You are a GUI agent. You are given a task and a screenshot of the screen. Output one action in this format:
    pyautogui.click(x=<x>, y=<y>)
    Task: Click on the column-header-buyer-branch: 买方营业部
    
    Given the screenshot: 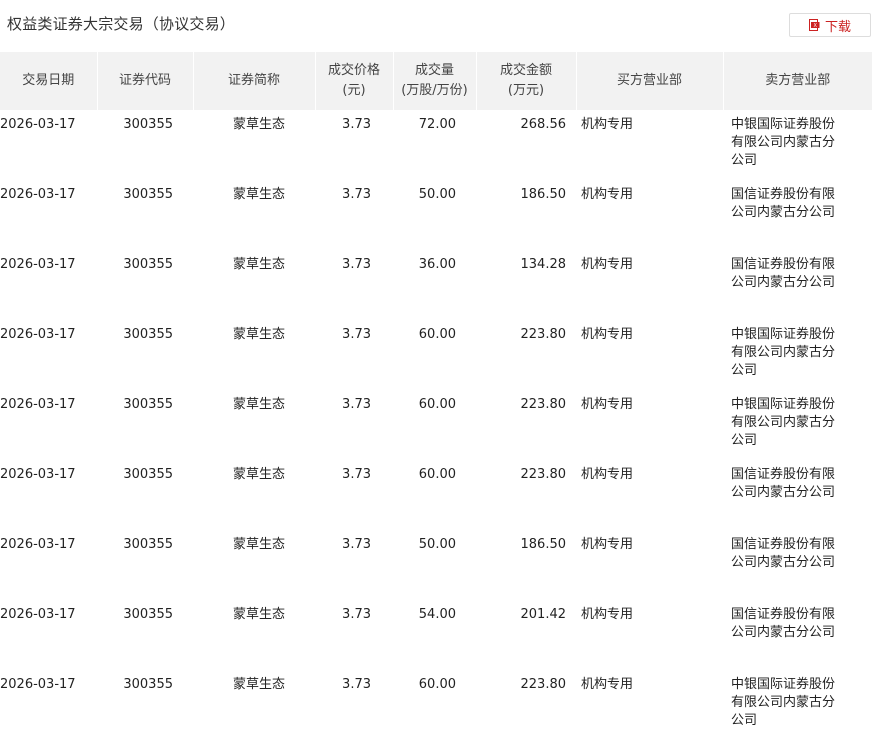 What is the action you would take?
    pyautogui.click(x=649, y=81)
    